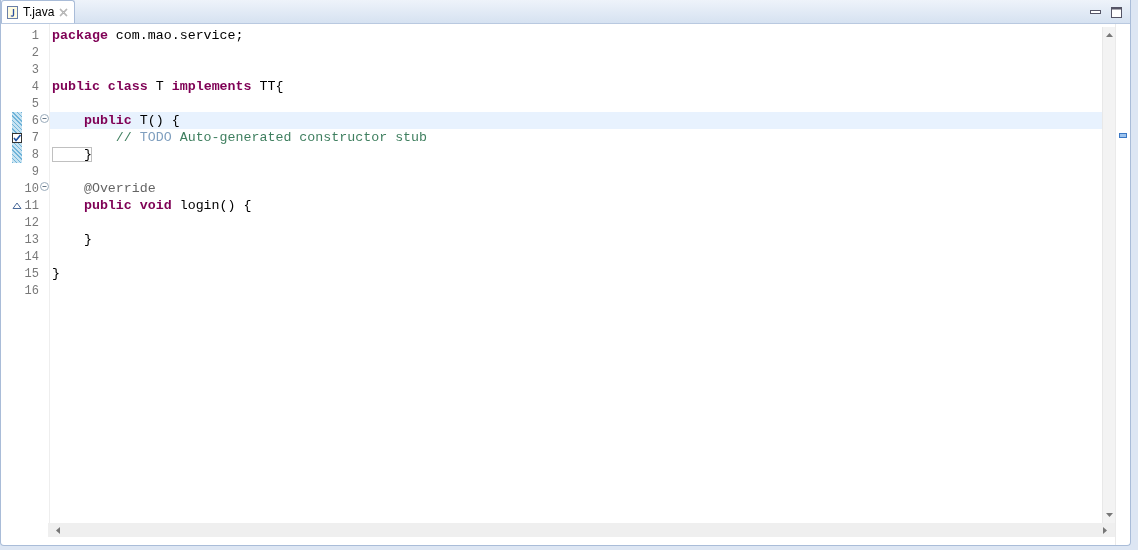 The height and width of the screenshot is (550, 1138). I want to click on line-number: 7, so click(35, 137).